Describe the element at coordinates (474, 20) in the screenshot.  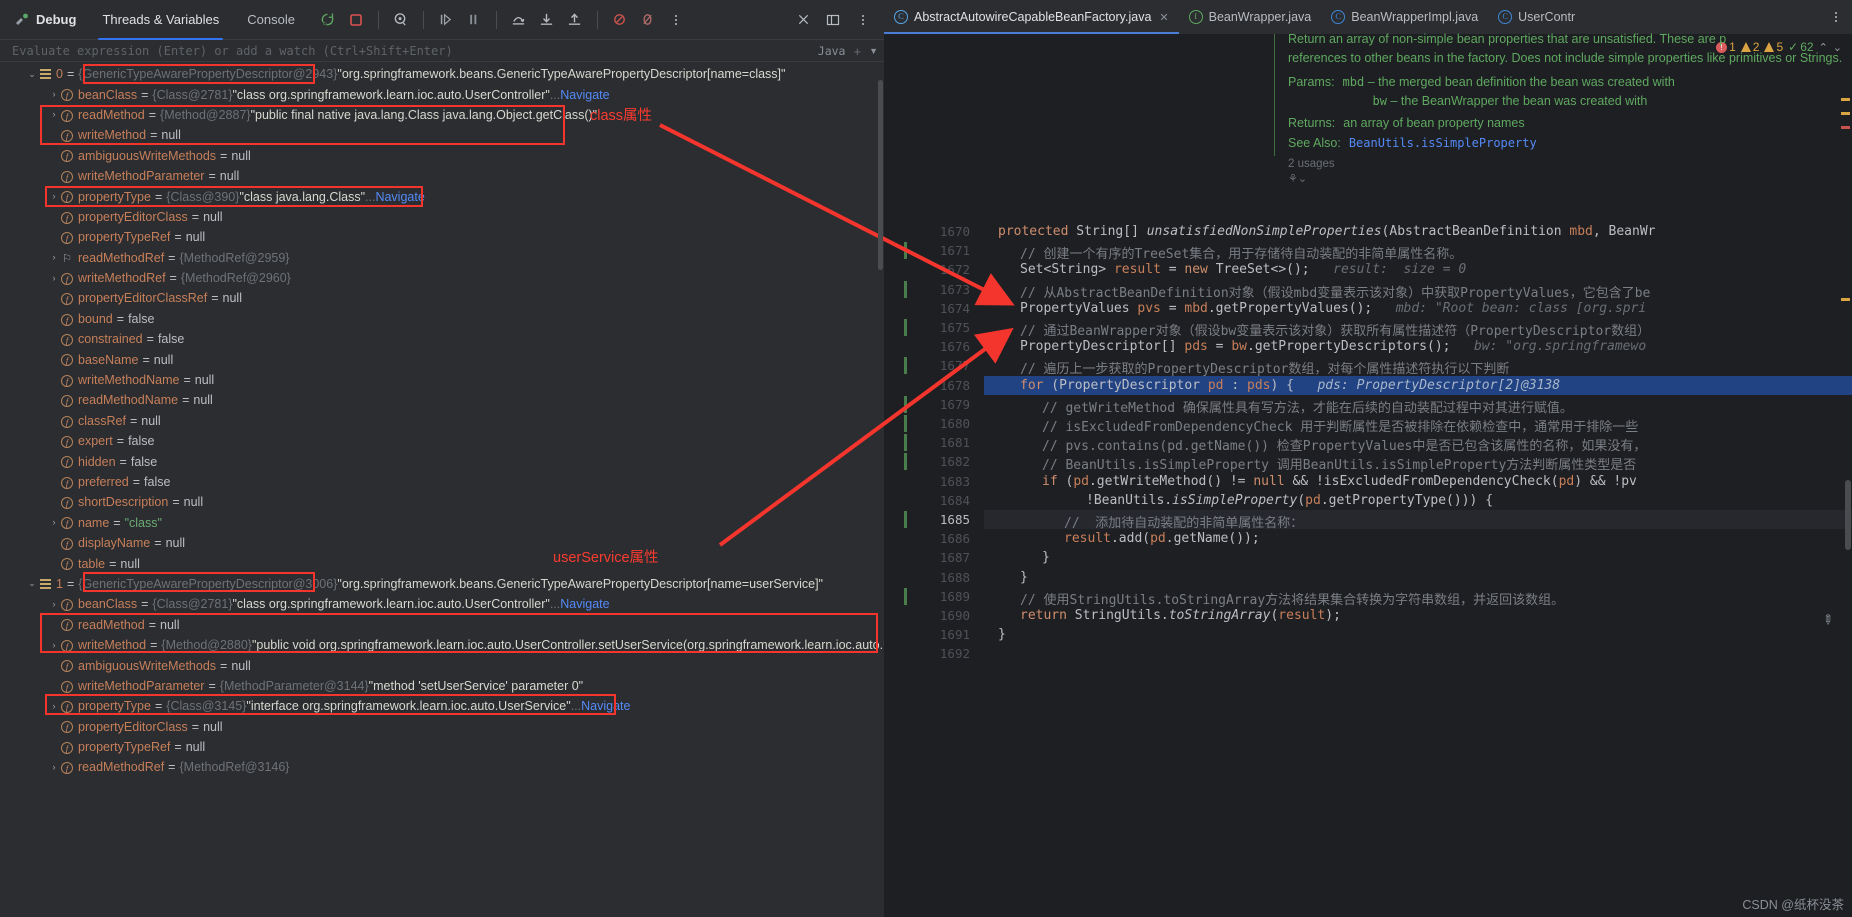
I see `pause-icon` at that location.